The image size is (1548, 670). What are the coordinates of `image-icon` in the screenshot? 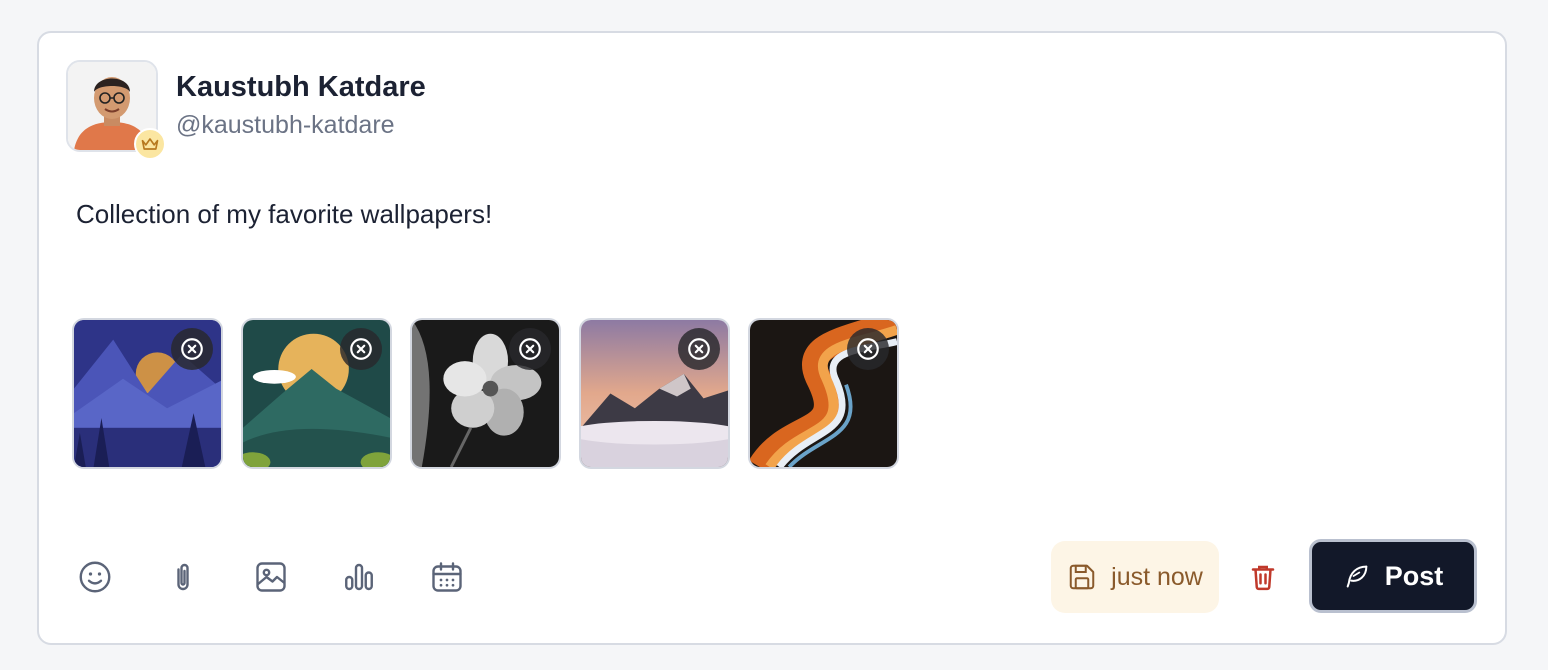 It's located at (271, 577).